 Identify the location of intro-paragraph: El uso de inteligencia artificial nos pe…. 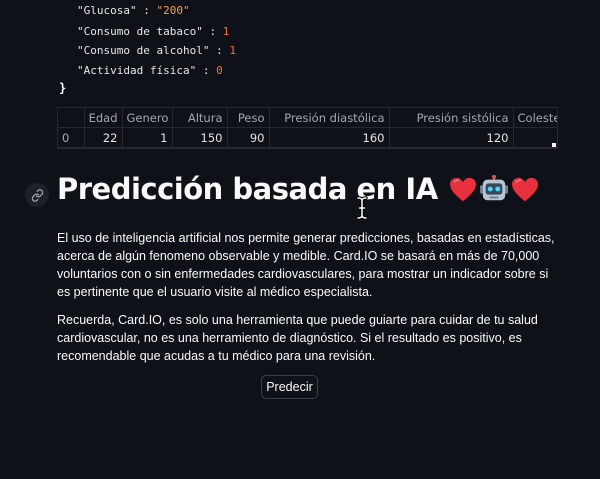
(306, 265).